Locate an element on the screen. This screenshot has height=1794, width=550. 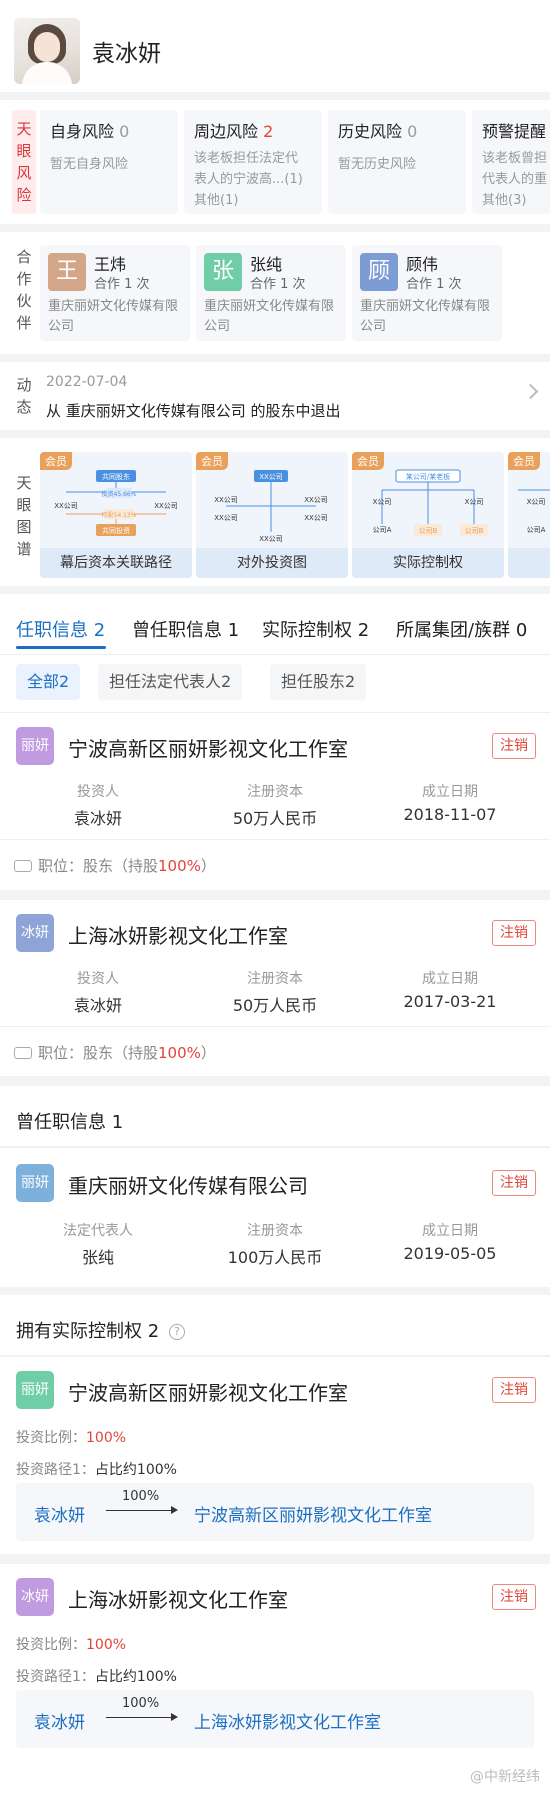
company-logo: 冰妍 is located at coordinates (35, 933).